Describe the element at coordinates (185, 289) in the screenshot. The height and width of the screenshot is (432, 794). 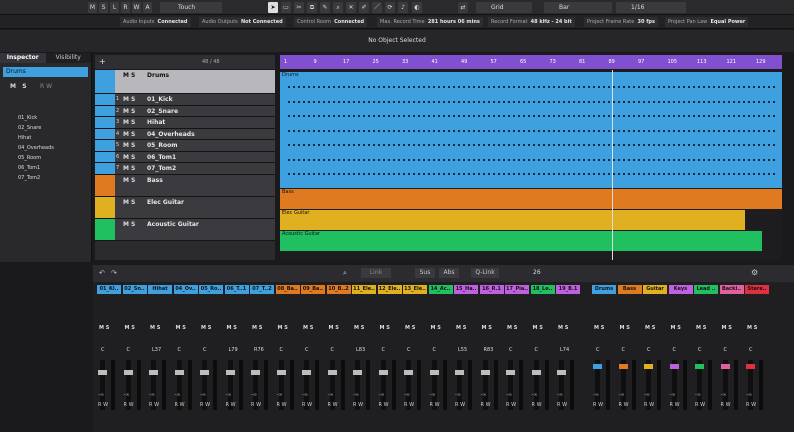
I see `channel-name: 04_Ov..` at that location.